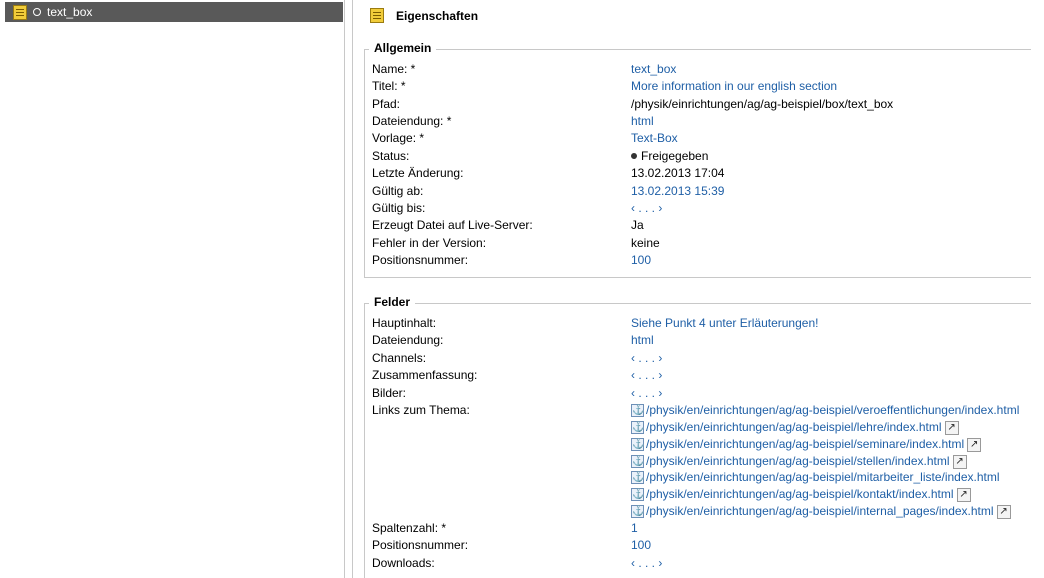  What do you see at coordinates (70, 12) in the screenshot?
I see `tree-item-label: text_box` at bounding box center [70, 12].